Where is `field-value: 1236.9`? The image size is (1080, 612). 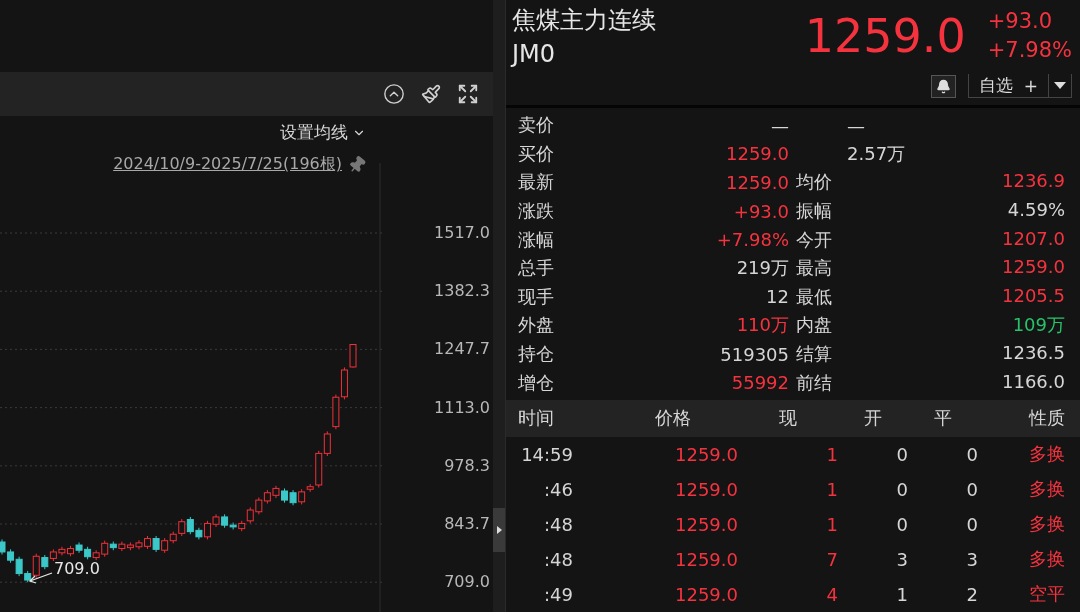
field-value: 1236.9 is located at coordinates (1033, 182).